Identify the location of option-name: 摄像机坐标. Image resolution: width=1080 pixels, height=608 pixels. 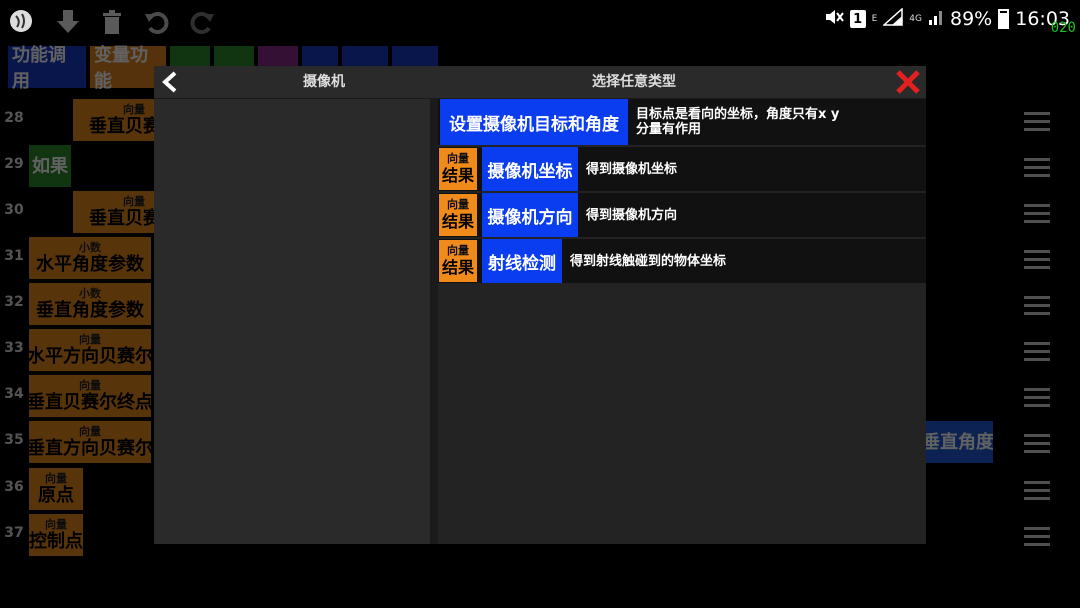
(530, 169).